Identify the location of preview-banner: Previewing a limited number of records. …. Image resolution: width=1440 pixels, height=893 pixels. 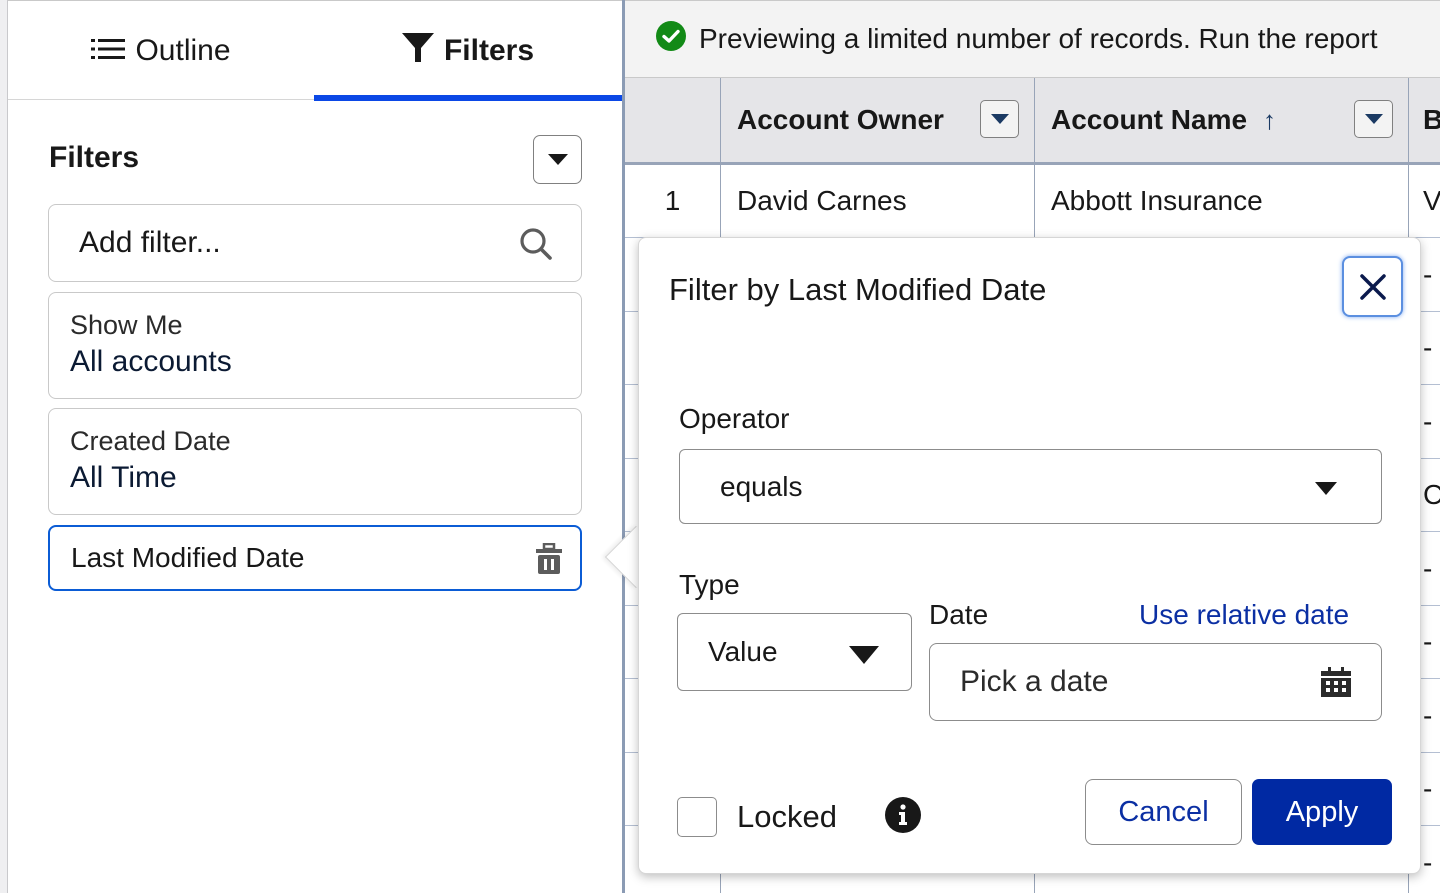
(1032, 39).